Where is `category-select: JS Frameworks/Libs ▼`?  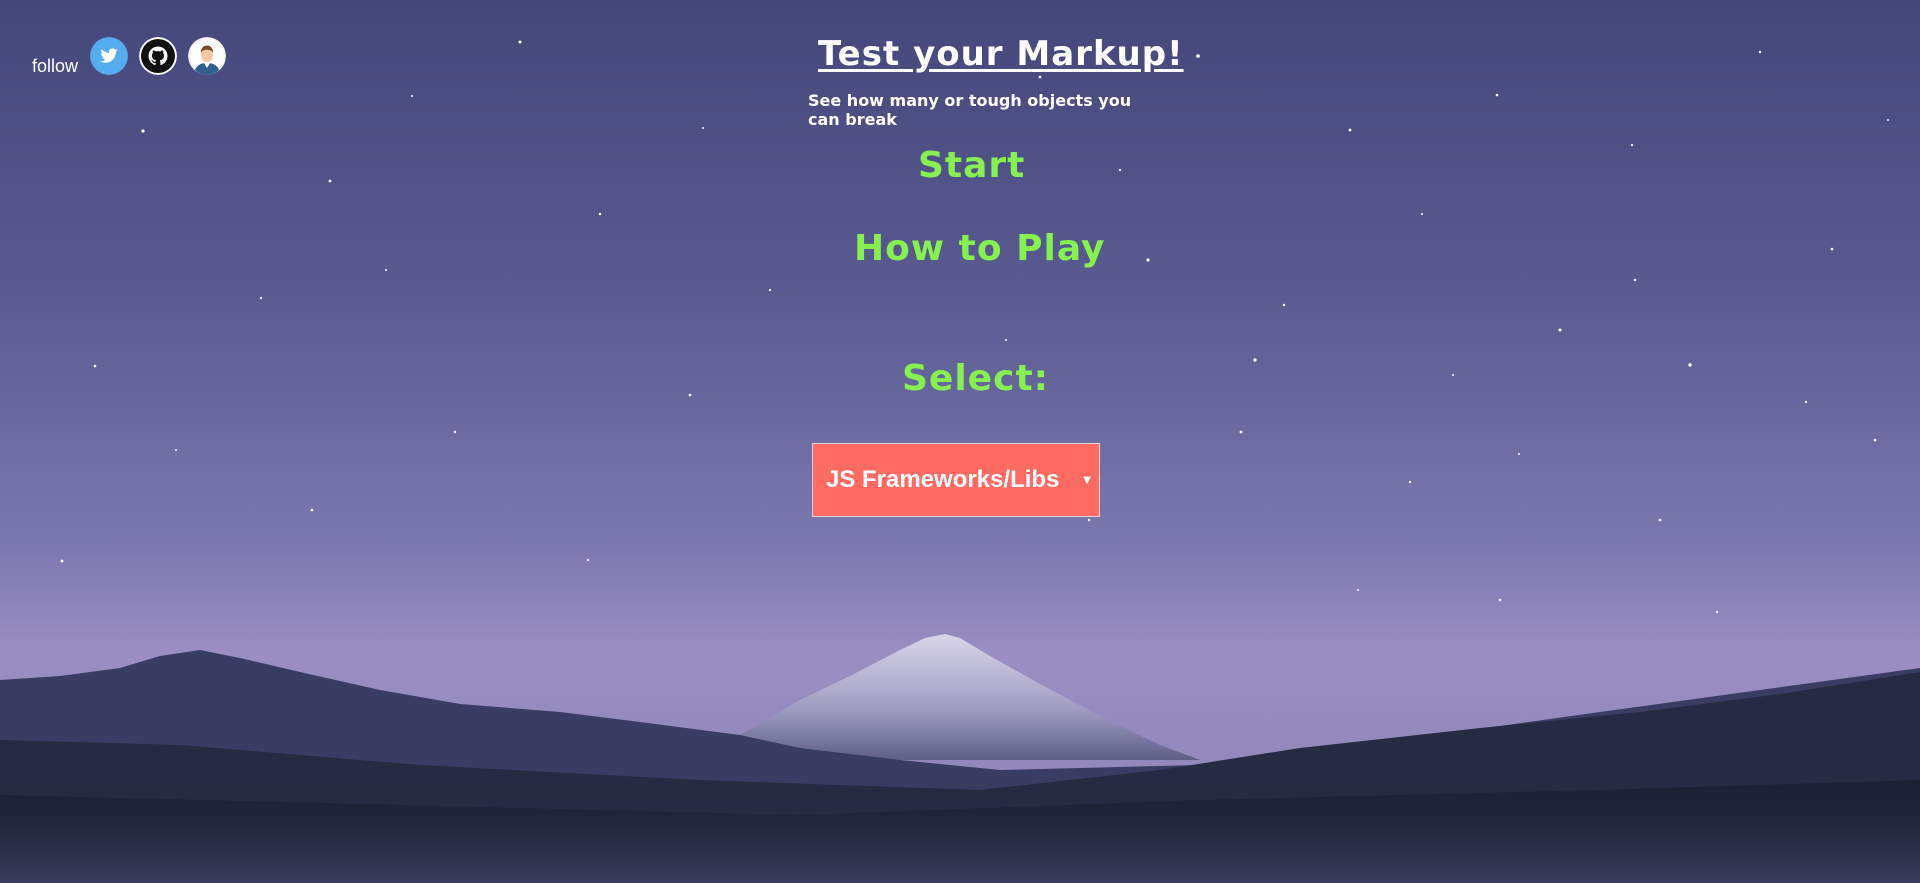 category-select: JS Frameworks/Libs ▼ is located at coordinates (956, 480).